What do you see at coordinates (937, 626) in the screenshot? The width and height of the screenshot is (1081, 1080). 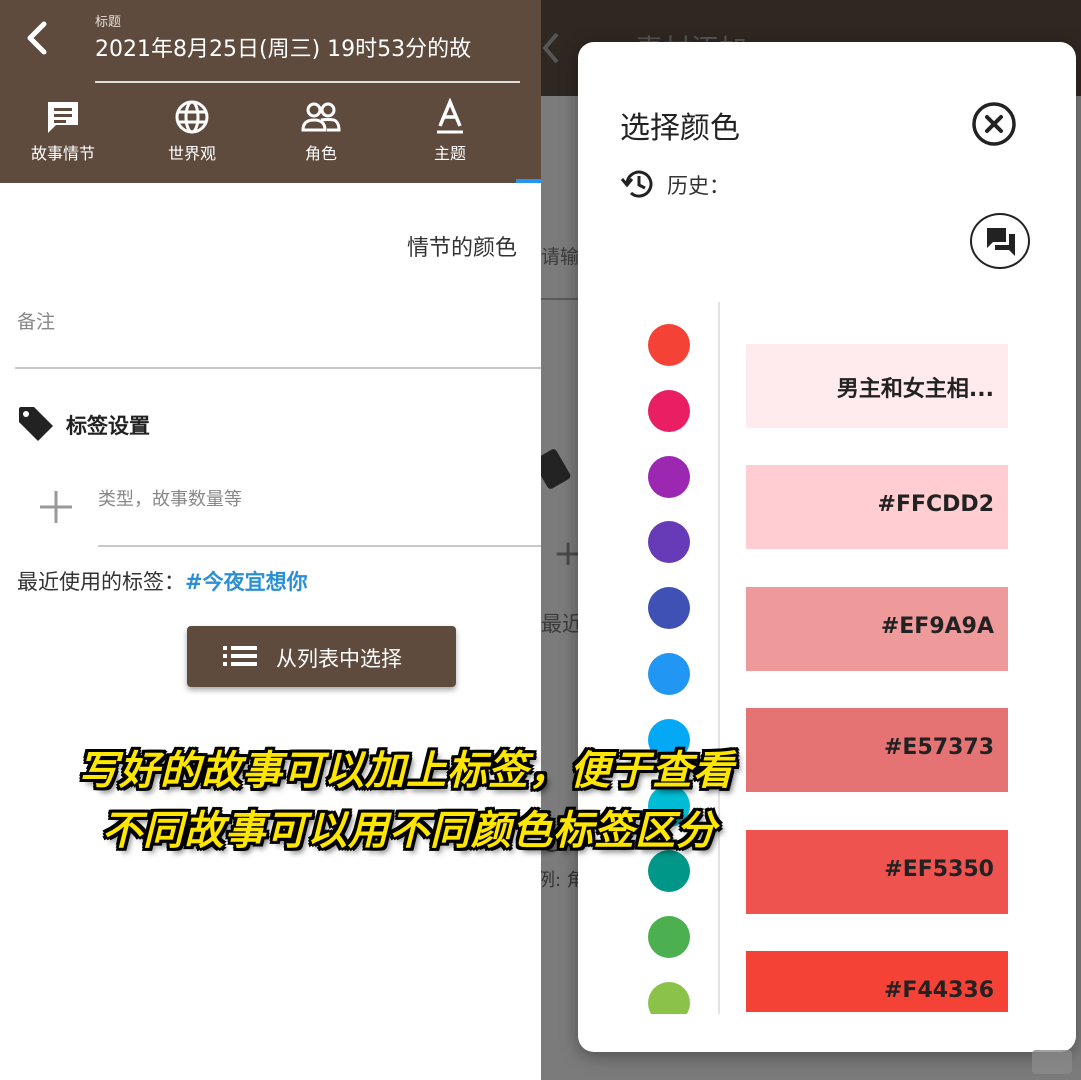 I see `color-swatch-label: #EF9A9A` at bounding box center [937, 626].